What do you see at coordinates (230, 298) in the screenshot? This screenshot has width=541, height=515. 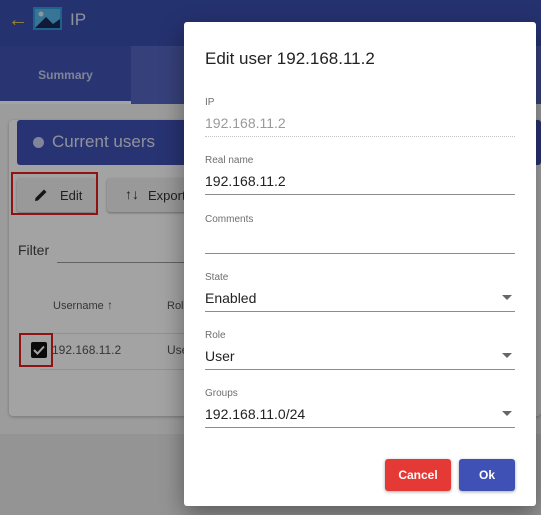 I see `state-select: Enabled` at bounding box center [230, 298].